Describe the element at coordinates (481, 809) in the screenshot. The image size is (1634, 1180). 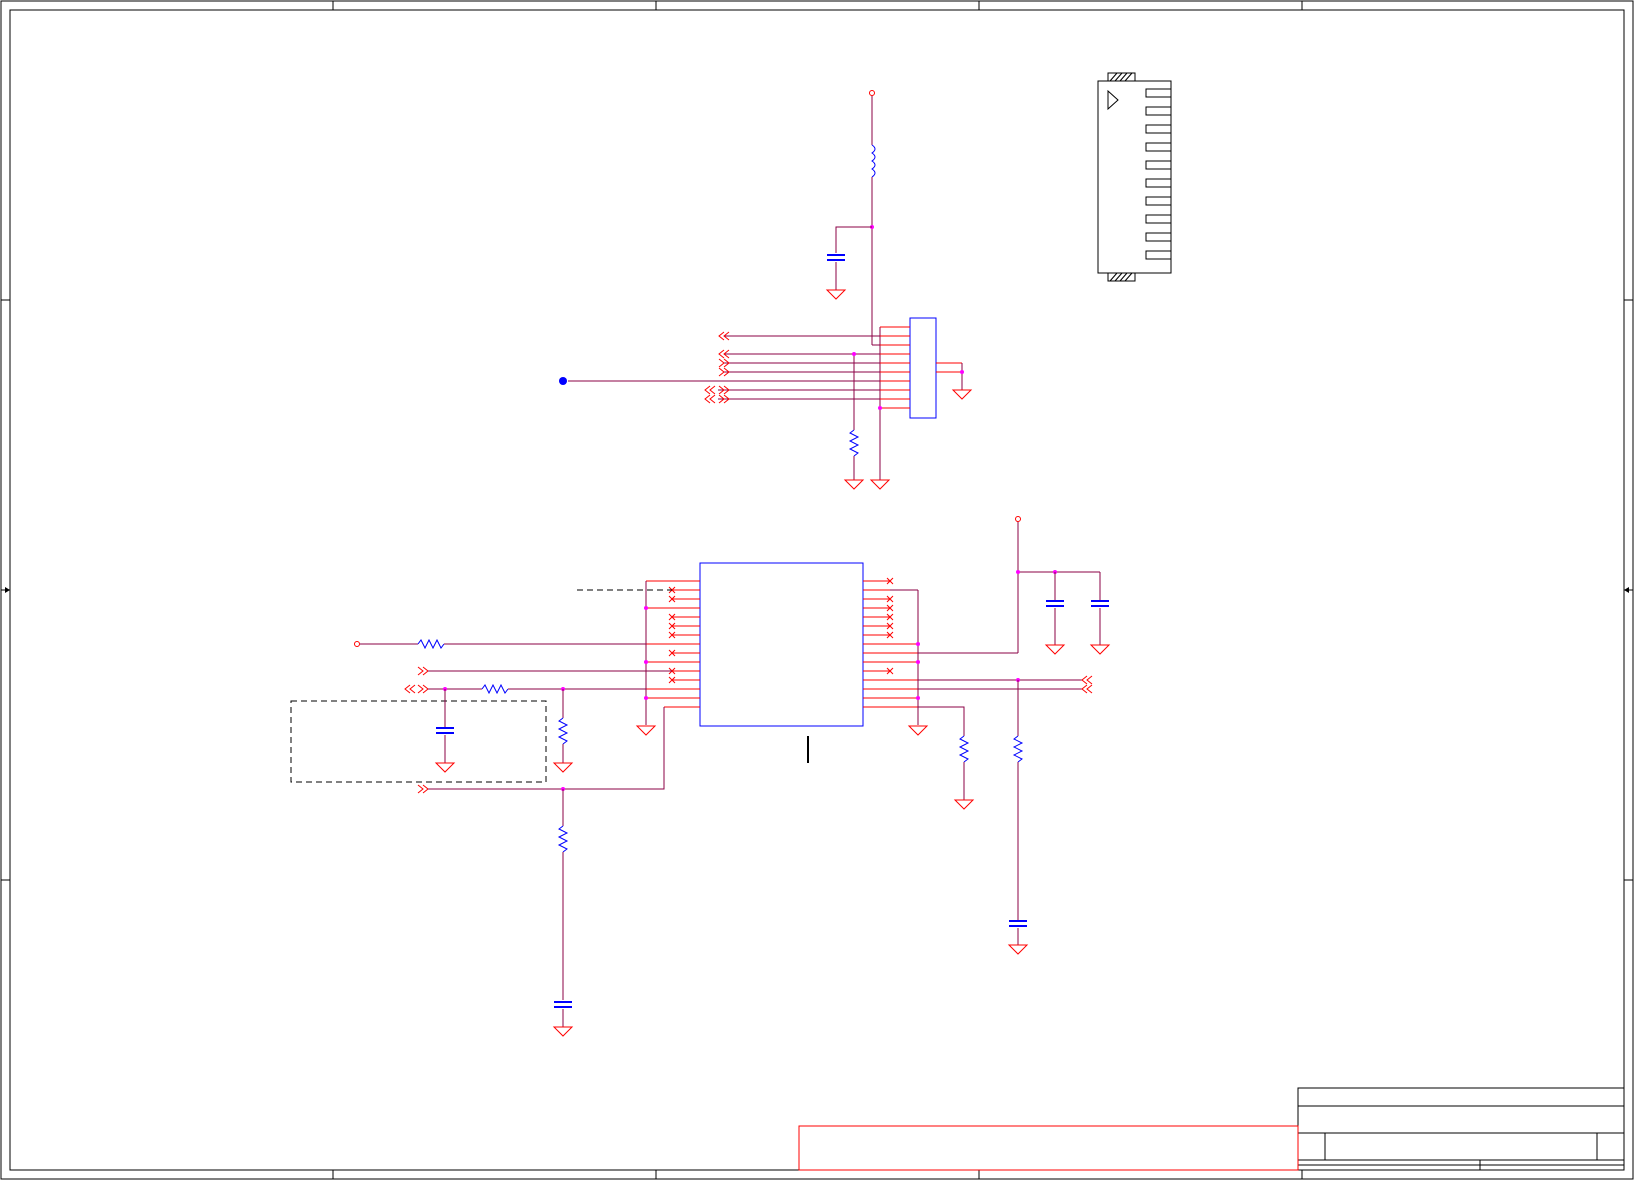
I see `left-nets` at that location.